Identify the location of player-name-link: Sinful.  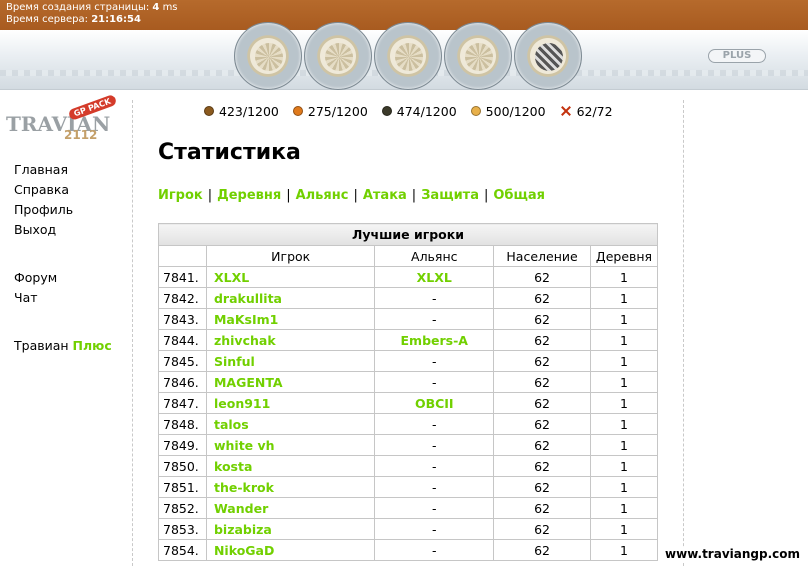
(290, 361).